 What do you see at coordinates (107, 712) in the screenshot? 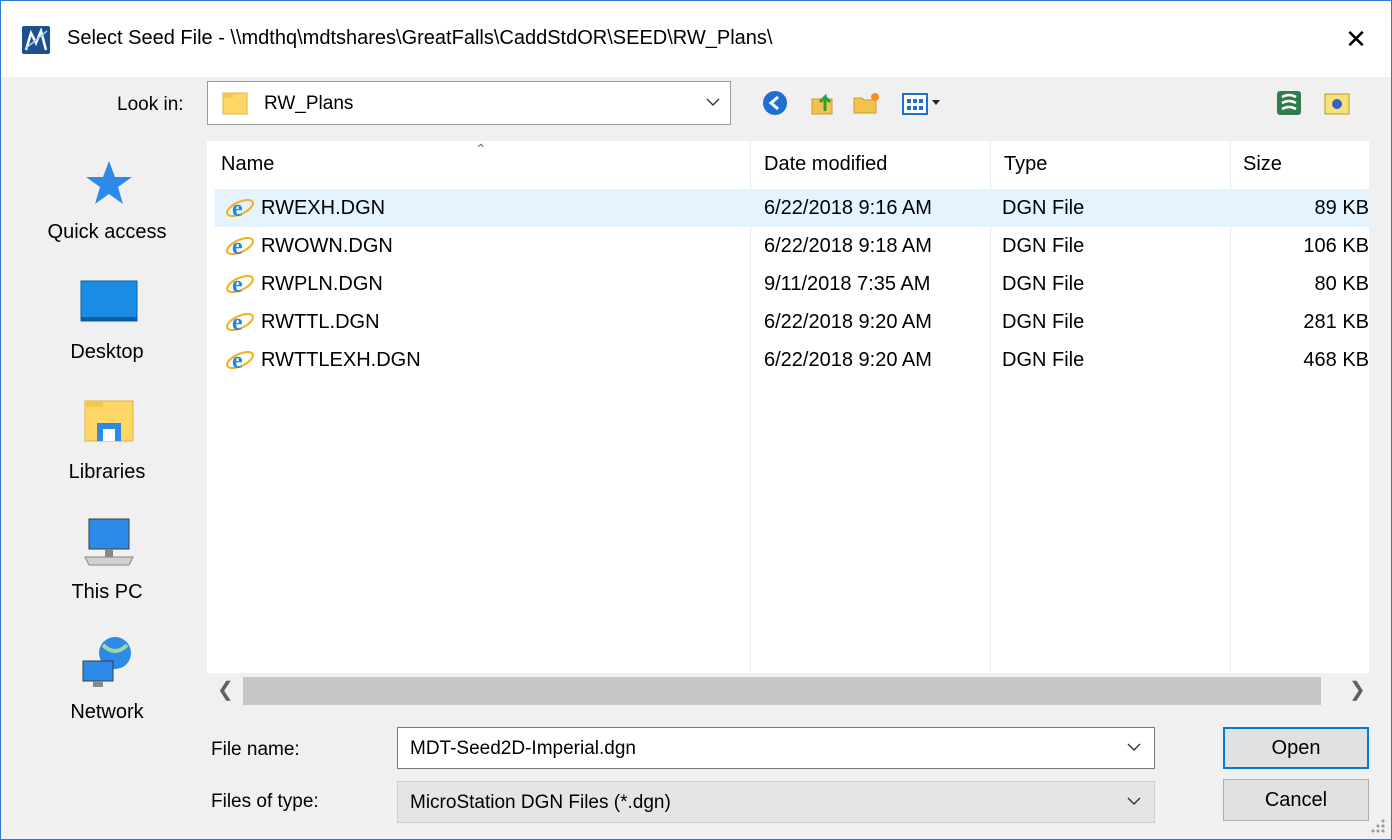
I see `place-label: Network` at bounding box center [107, 712].